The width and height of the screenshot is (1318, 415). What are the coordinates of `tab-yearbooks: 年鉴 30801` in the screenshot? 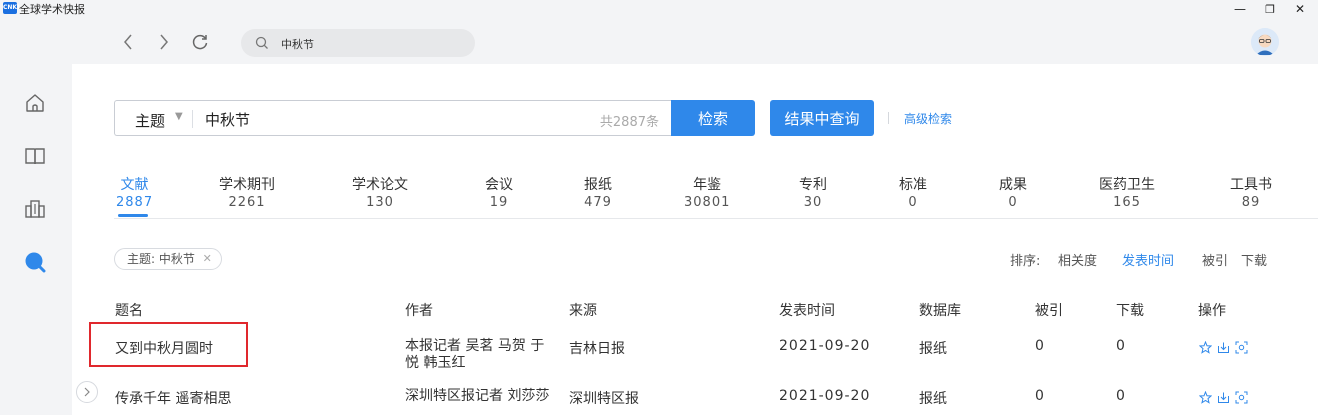 It's located at (707, 192).